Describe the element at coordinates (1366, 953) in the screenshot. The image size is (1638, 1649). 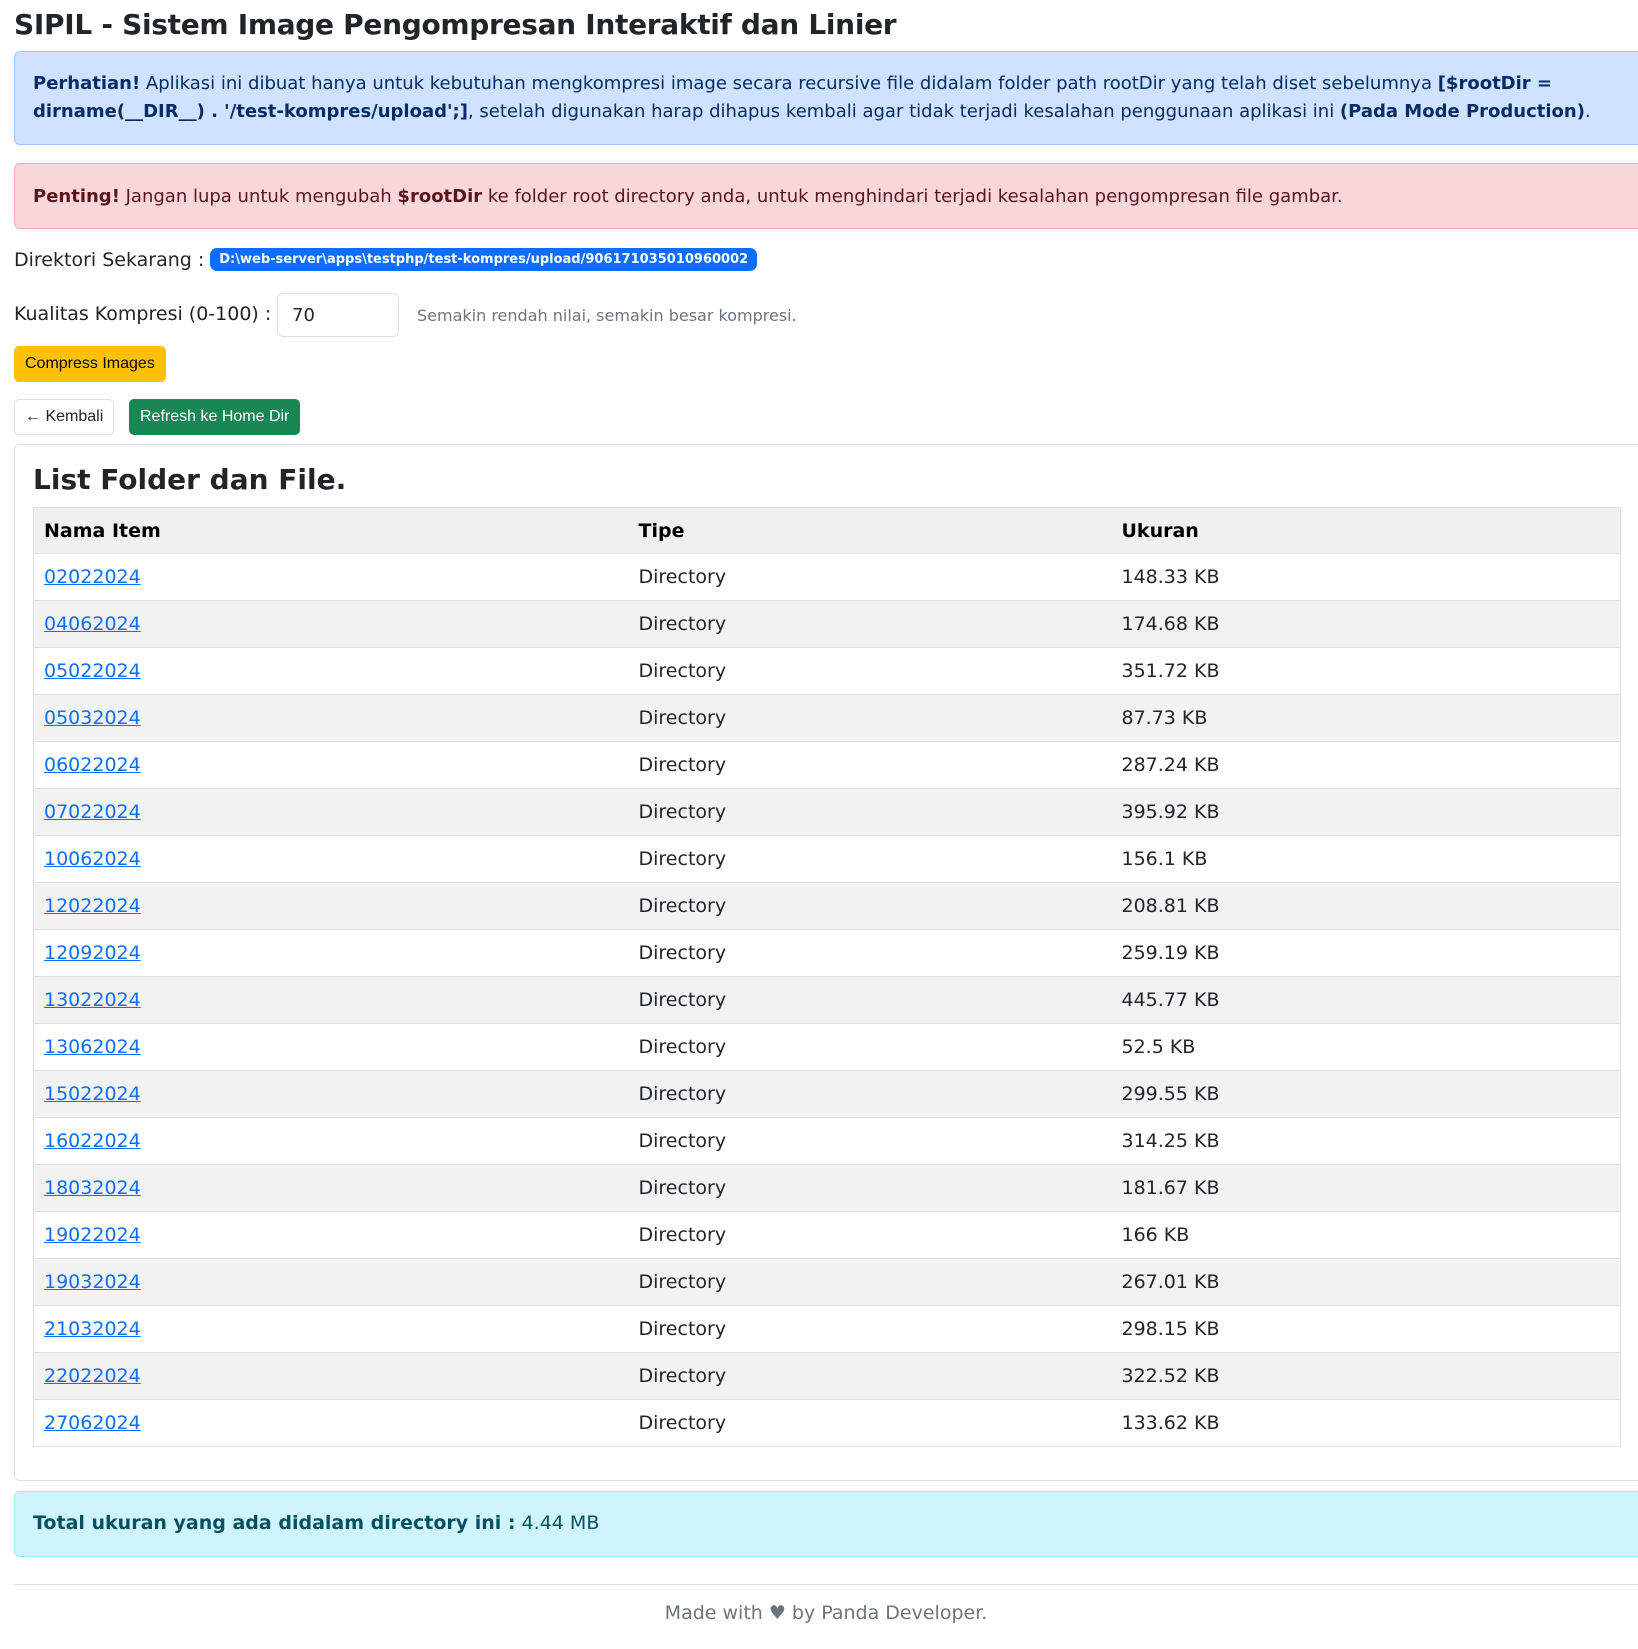
I see `cell-size: 259.19 KB` at that location.